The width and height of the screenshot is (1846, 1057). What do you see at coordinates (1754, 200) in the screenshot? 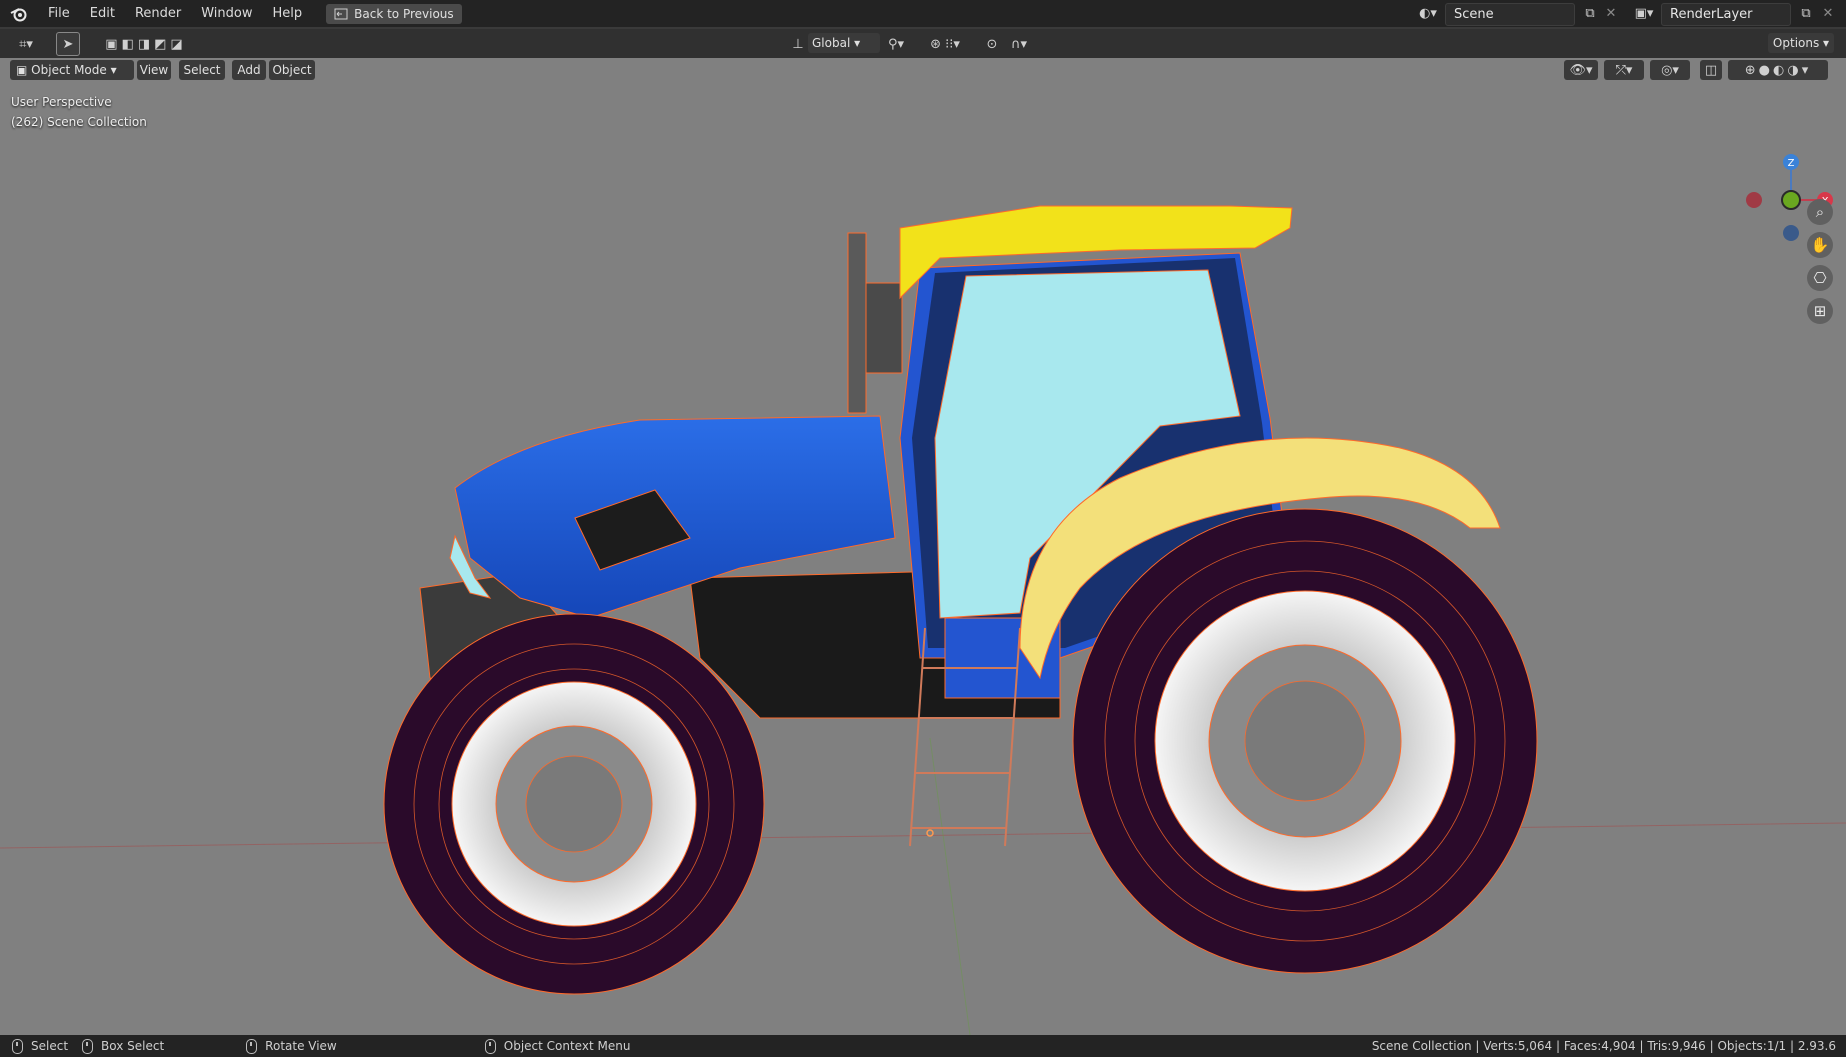
I see `gizmo-neg-x-icon` at bounding box center [1754, 200].